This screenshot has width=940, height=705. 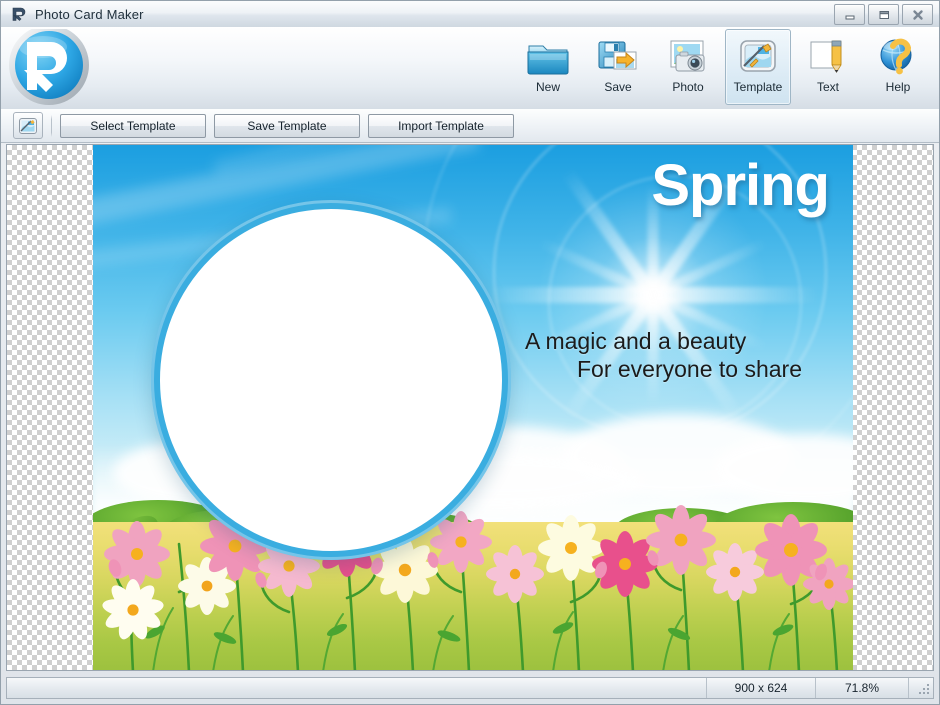 I want to click on toolbar-item-help: Help, so click(x=898, y=67).